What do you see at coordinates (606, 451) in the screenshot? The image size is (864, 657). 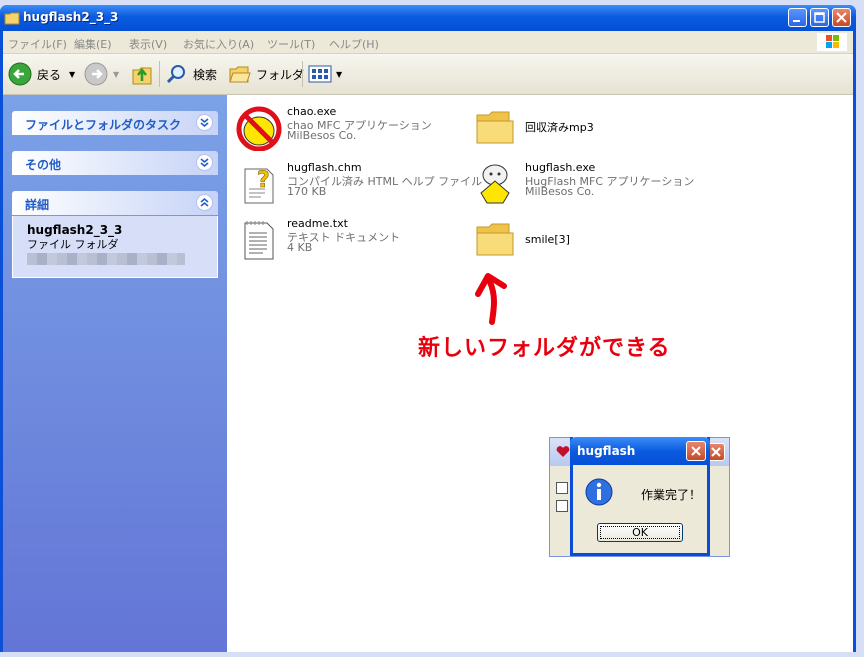 I see `dialog-title: hugflash` at bounding box center [606, 451].